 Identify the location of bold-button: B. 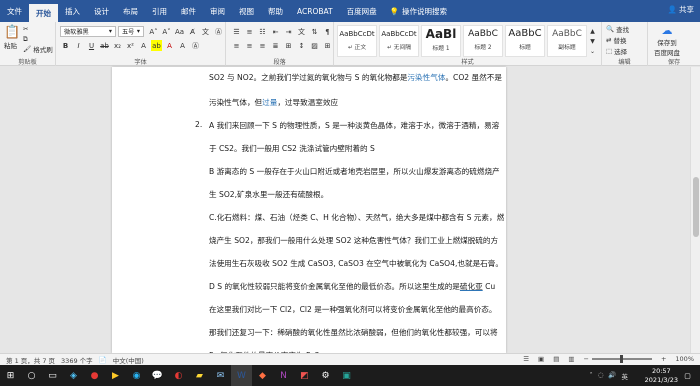
(65, 45).